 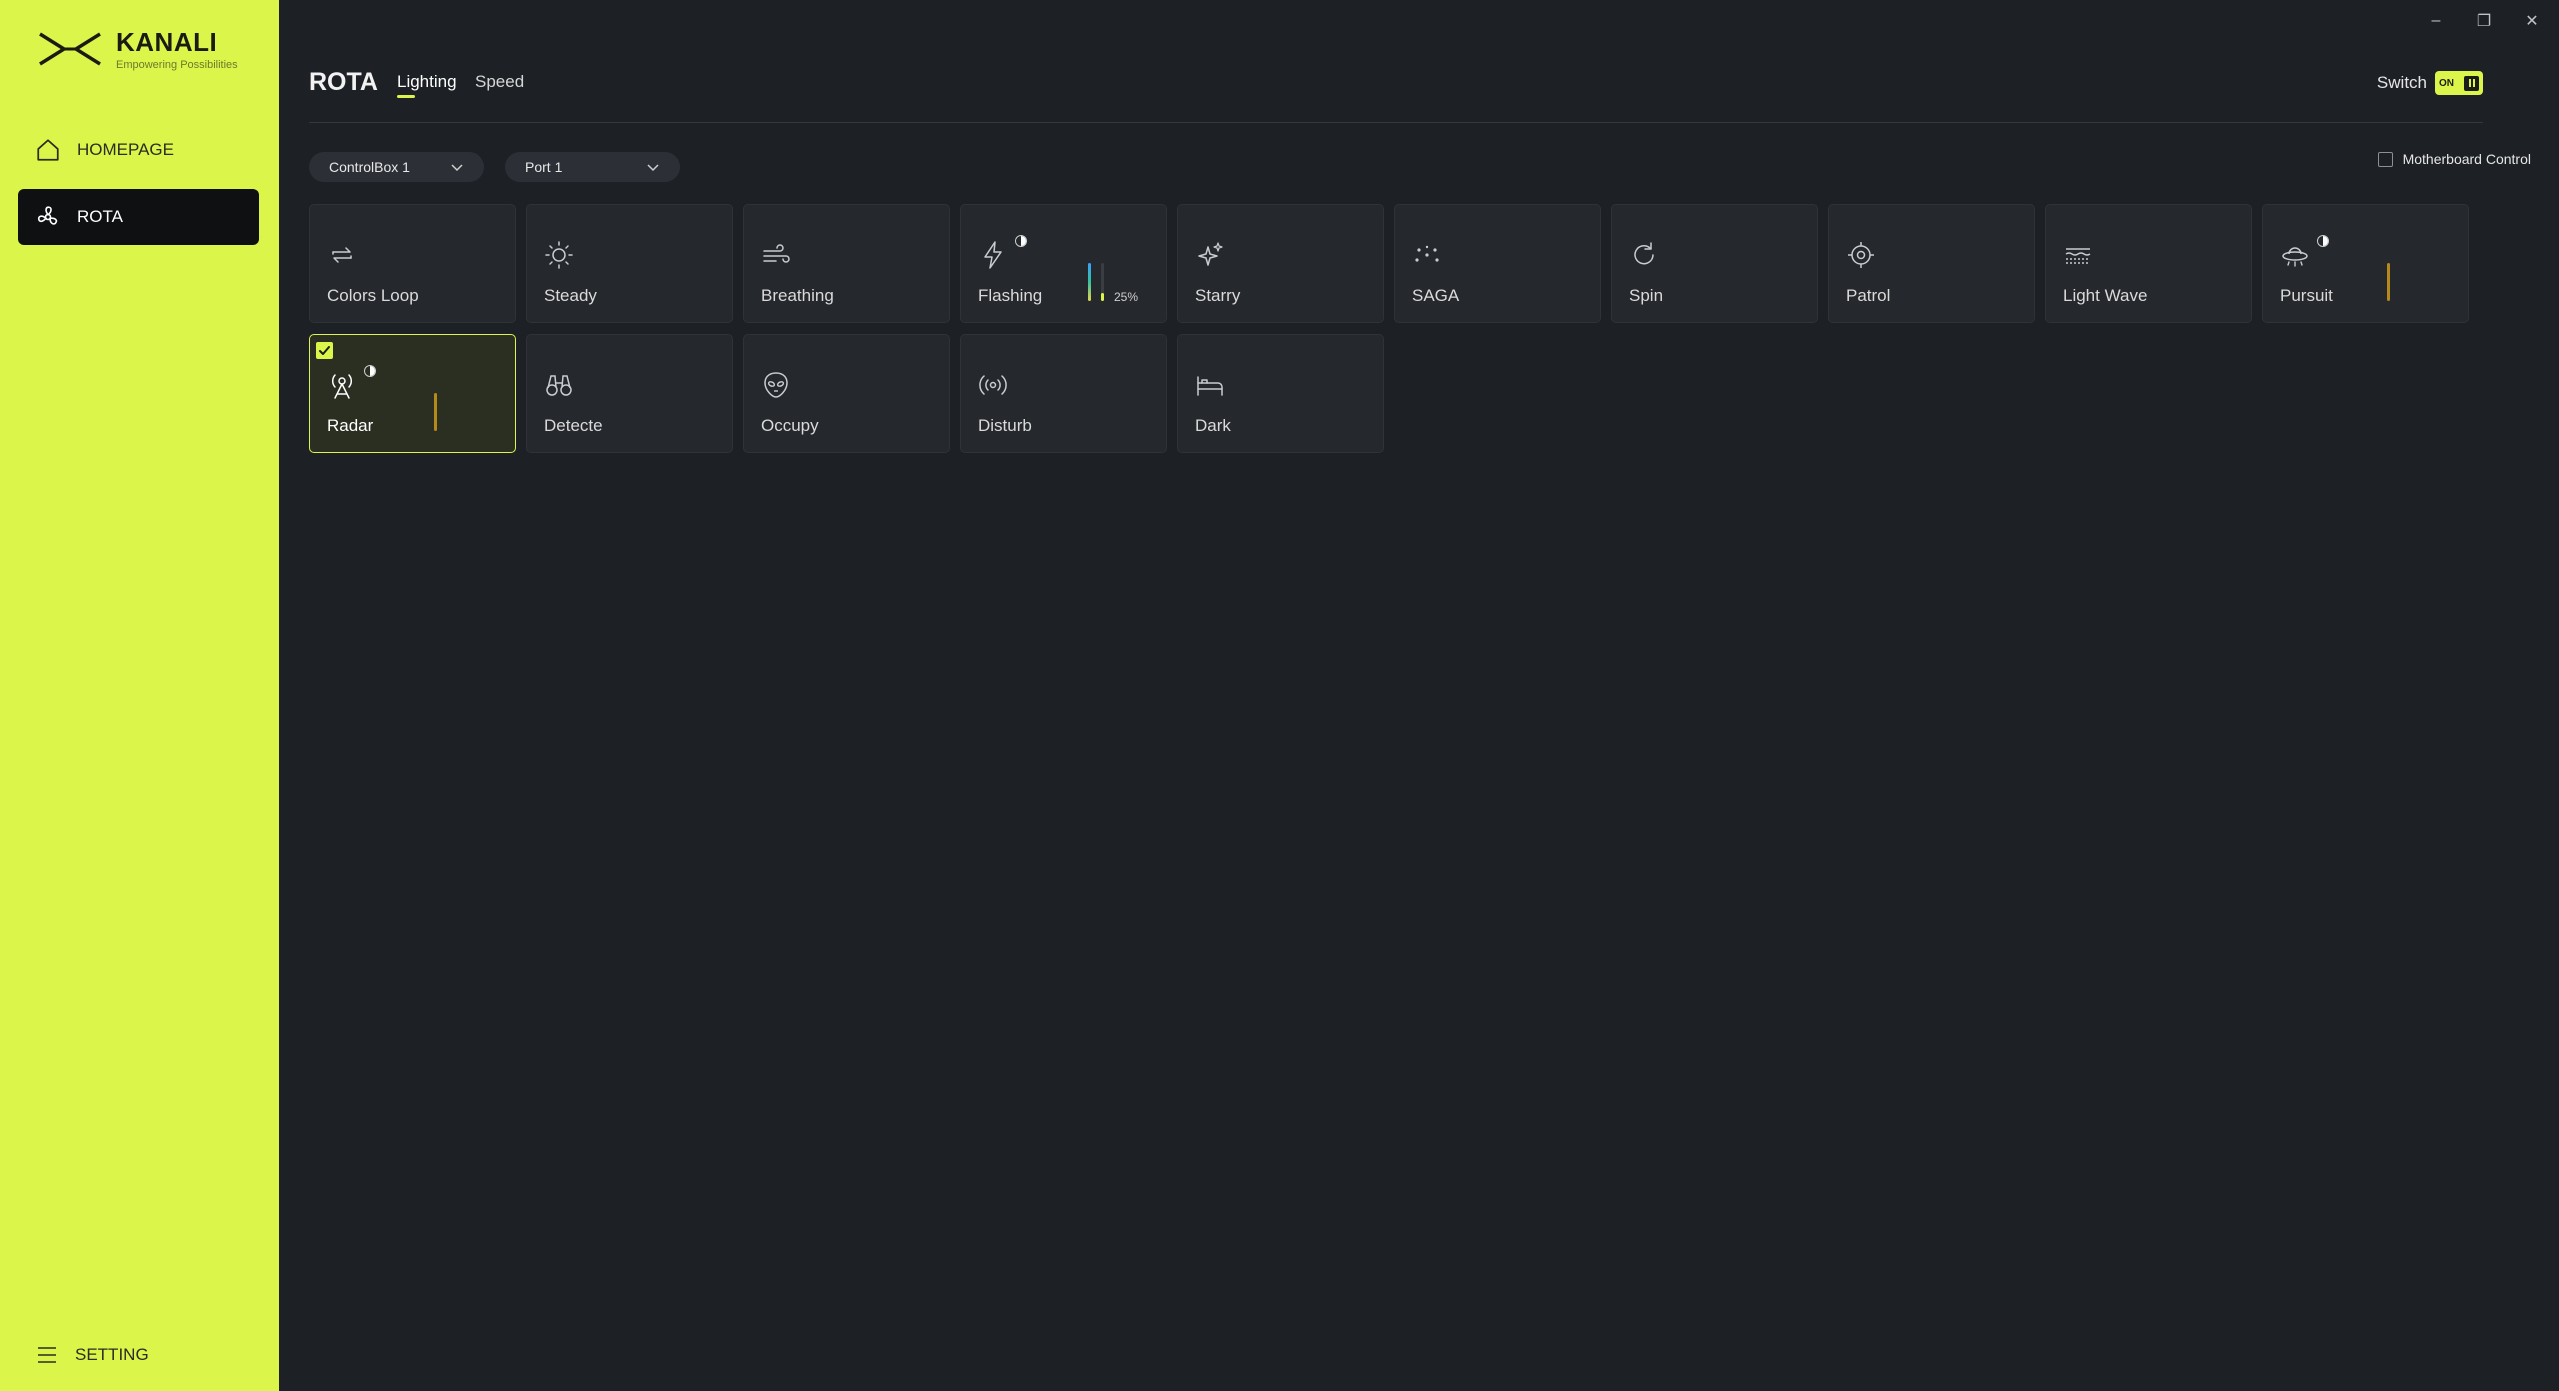 What do you see at coordinates (167, 41) in the screenshot?
I see `brand-name: KANALI` at bounding box center [167, 41].